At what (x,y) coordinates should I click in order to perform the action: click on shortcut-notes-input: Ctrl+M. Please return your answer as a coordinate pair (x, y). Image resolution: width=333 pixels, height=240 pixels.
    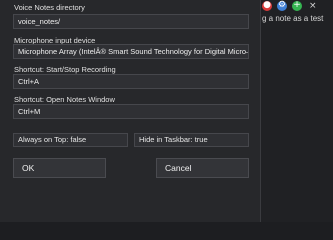
    Looking at the image, I should click on (131, 111).